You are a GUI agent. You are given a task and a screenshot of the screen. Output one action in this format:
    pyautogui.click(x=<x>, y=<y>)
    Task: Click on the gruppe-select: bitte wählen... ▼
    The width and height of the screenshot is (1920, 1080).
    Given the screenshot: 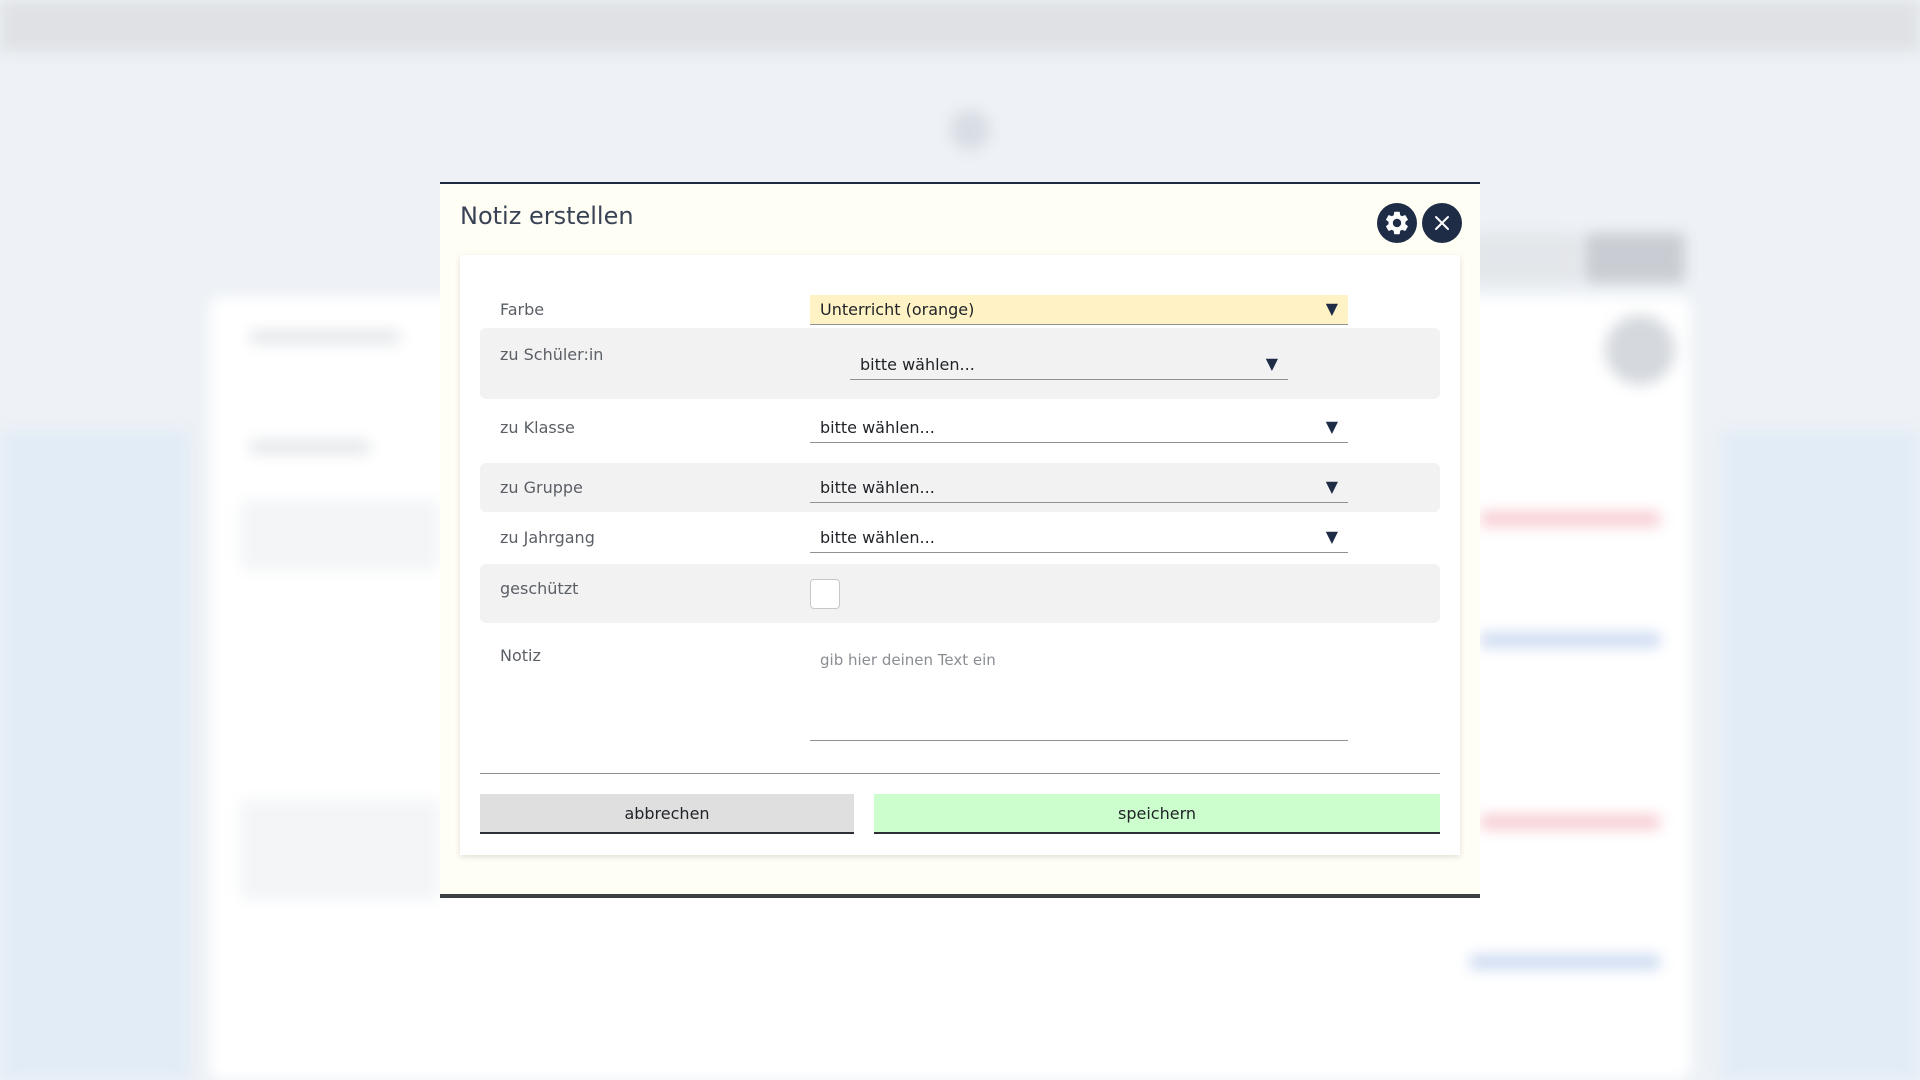 What is the action you would take?
    pyautogui.click(x=1079, y=488)
    